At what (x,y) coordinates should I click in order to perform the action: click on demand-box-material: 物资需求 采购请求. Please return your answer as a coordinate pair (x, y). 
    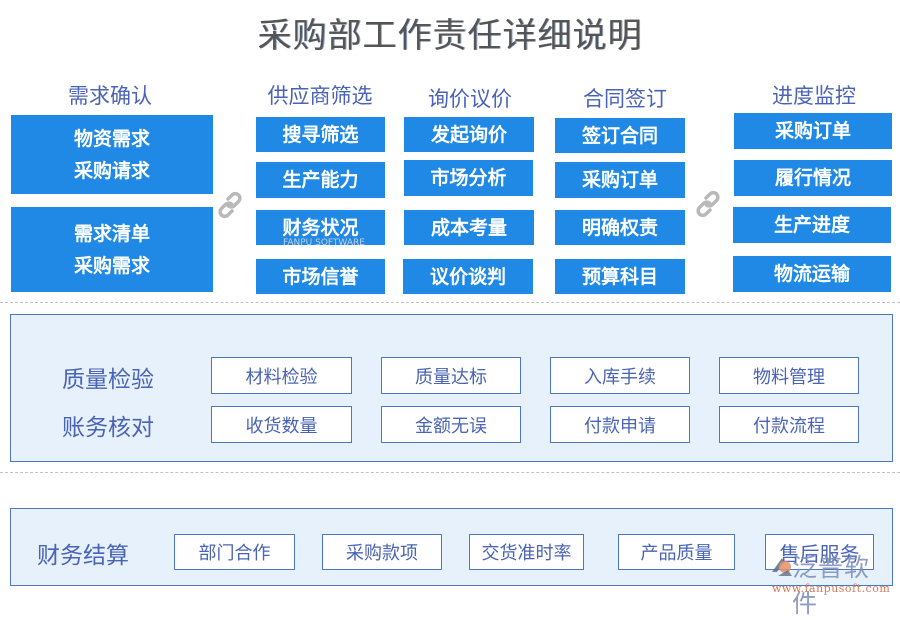
    Looking at the image, I should click on (112, 154).